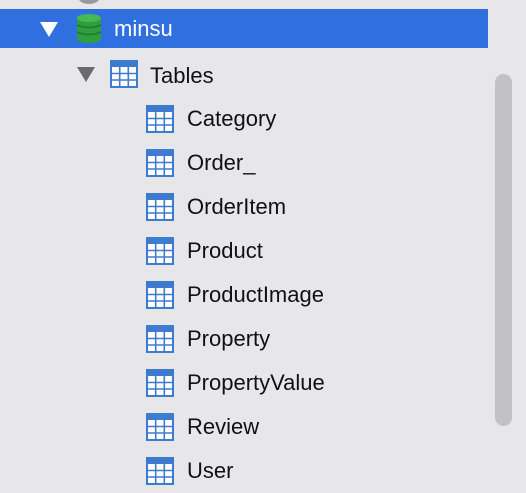 This screenshot has height=493, width=526. Describe the element at coordinates (225, 250) in the screenshot. I see `table-name: Product` at that location.